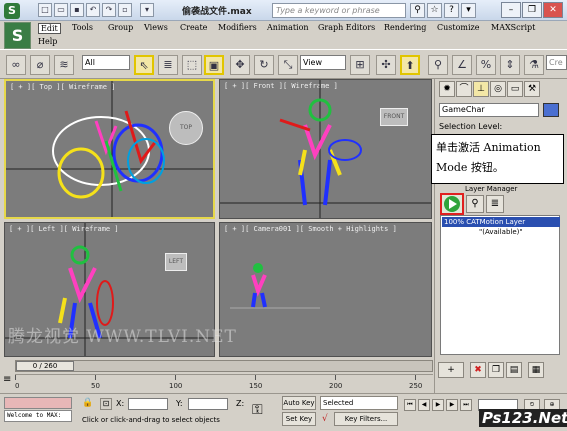  I want to click on go-to-end-icon: ⏭, so click(466, 405).